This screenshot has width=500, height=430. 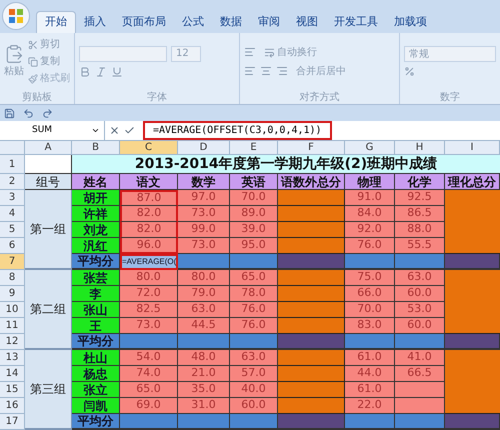 I want to click on ribbon-tab: 数据, so click(x=231, y=22).